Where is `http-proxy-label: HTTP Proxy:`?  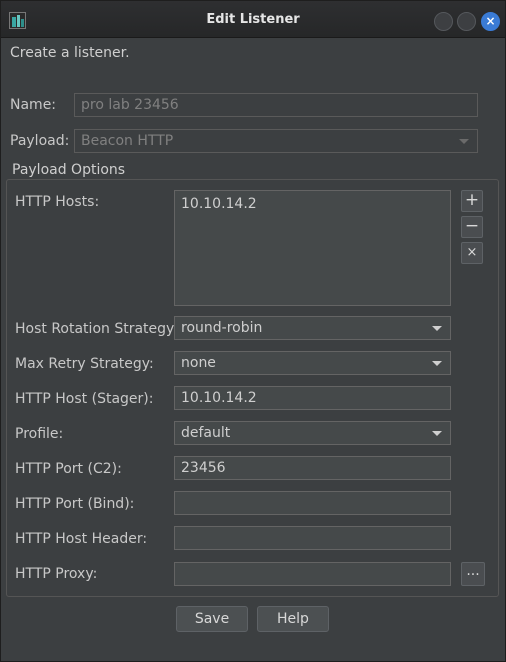
http-proxy-label: HTTP Proxy: is located at coordinates (56, 574).